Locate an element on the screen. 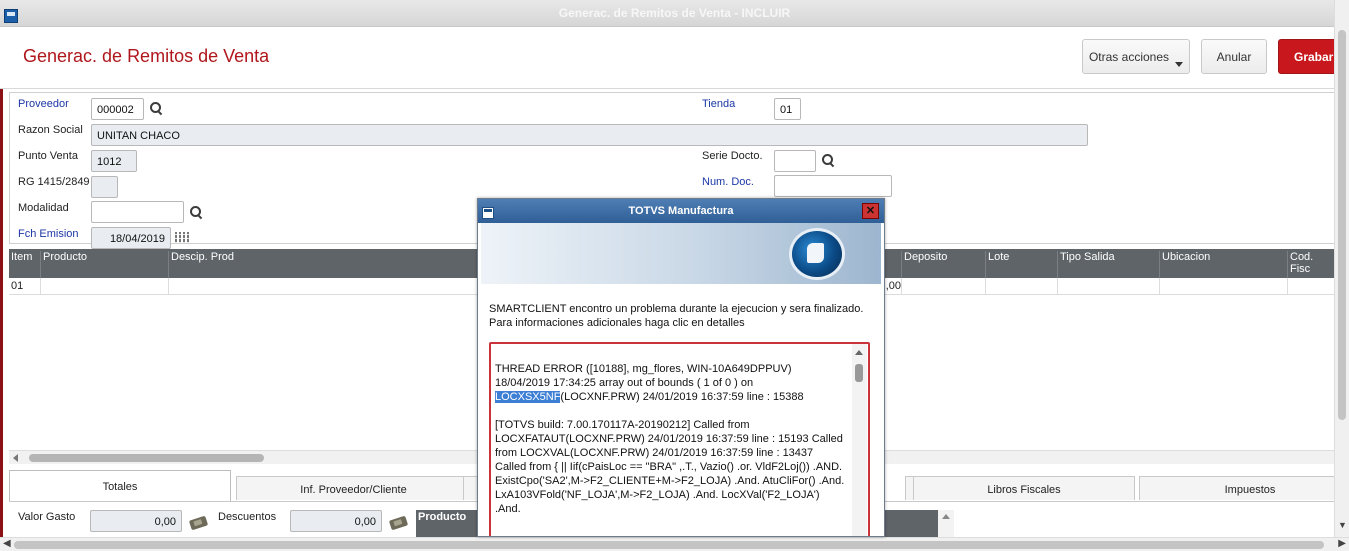 The width and height of the screenshot is (1349, 551). column-header-cod-fisc: Cod. Fisc is located at coordinates (1310, 264).